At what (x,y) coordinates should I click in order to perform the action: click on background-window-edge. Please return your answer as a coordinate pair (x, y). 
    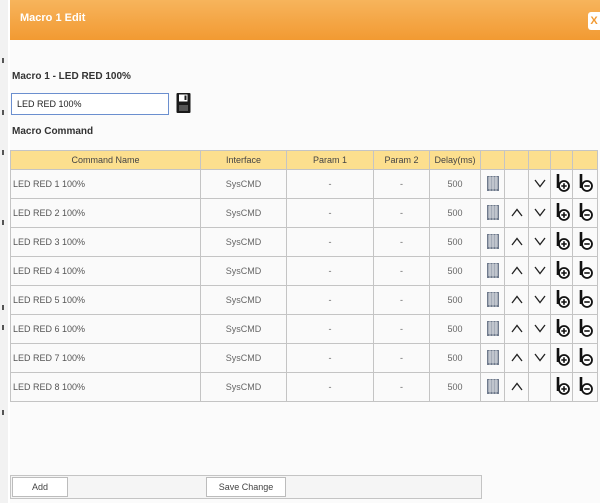
    Looking at the image, I should click on (4, 251).